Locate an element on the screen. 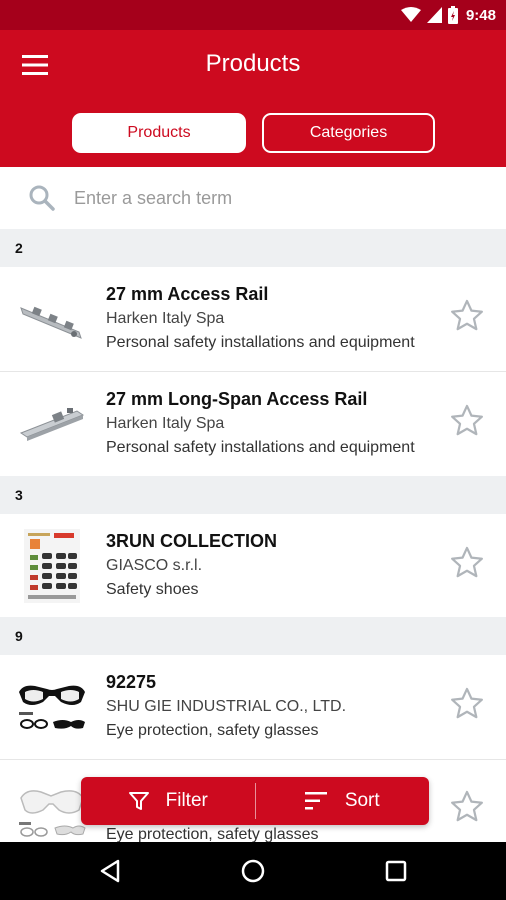 This screenshot has height=900, width=506. back-icon is located at coordinates (111, 871).